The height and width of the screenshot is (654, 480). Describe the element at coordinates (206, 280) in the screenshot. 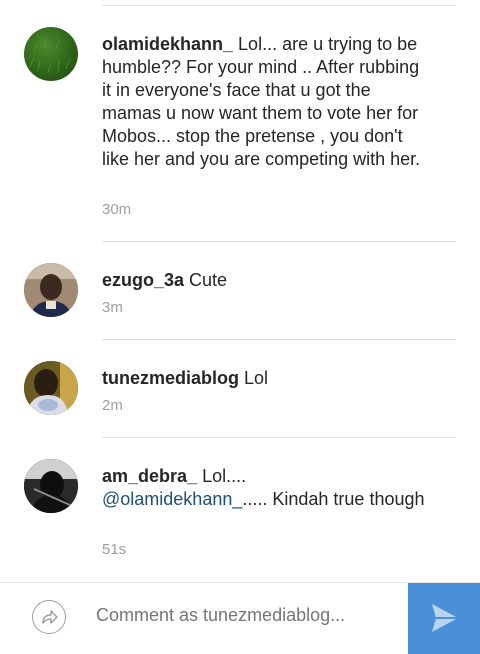

I see `comment-text: Cute` at that location.